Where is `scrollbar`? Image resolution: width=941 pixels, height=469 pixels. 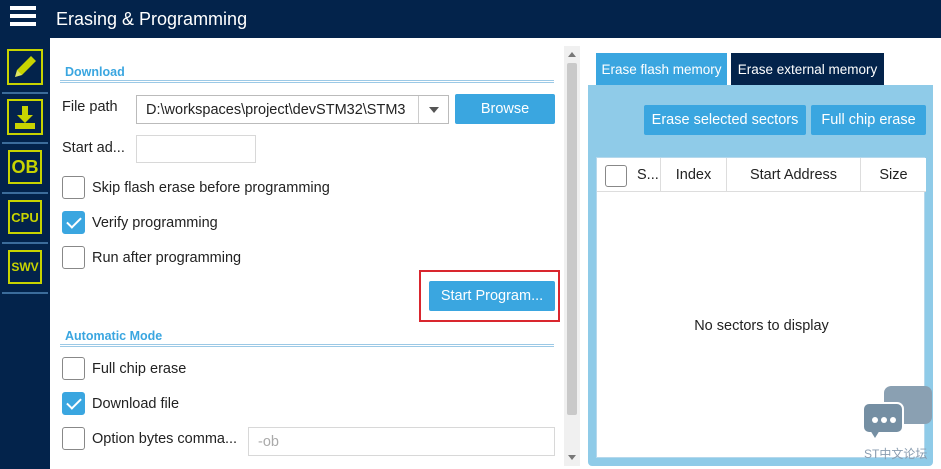 scrollbar is located at coordinates (572, 256).